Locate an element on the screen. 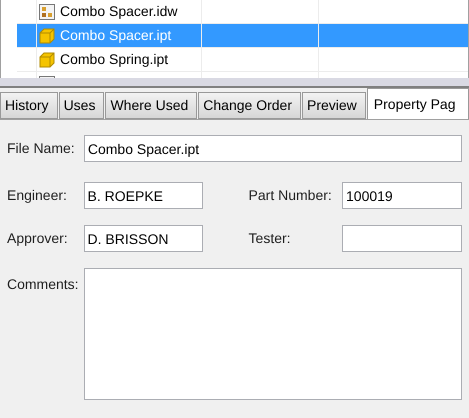 The image size is (469, 418). file-name: Combo Spring.ipt is located at coordinates (114, 59).